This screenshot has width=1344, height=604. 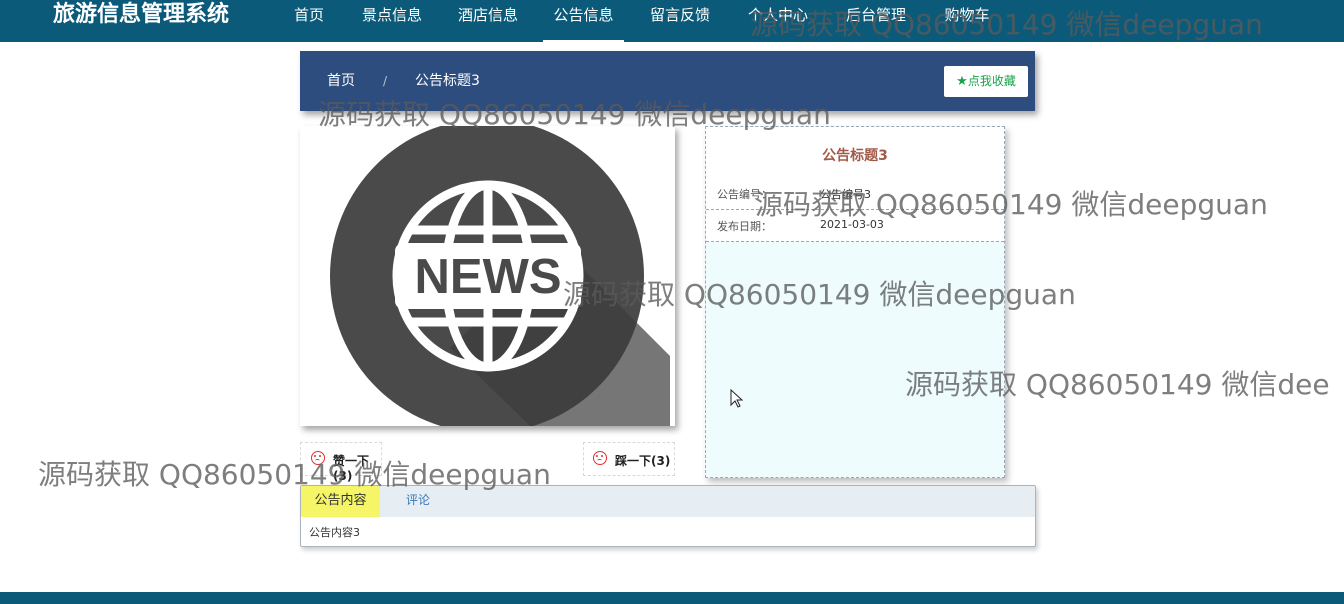 I want to click on tab-announcement-content: 公告内容, so click(x=340, y=501).